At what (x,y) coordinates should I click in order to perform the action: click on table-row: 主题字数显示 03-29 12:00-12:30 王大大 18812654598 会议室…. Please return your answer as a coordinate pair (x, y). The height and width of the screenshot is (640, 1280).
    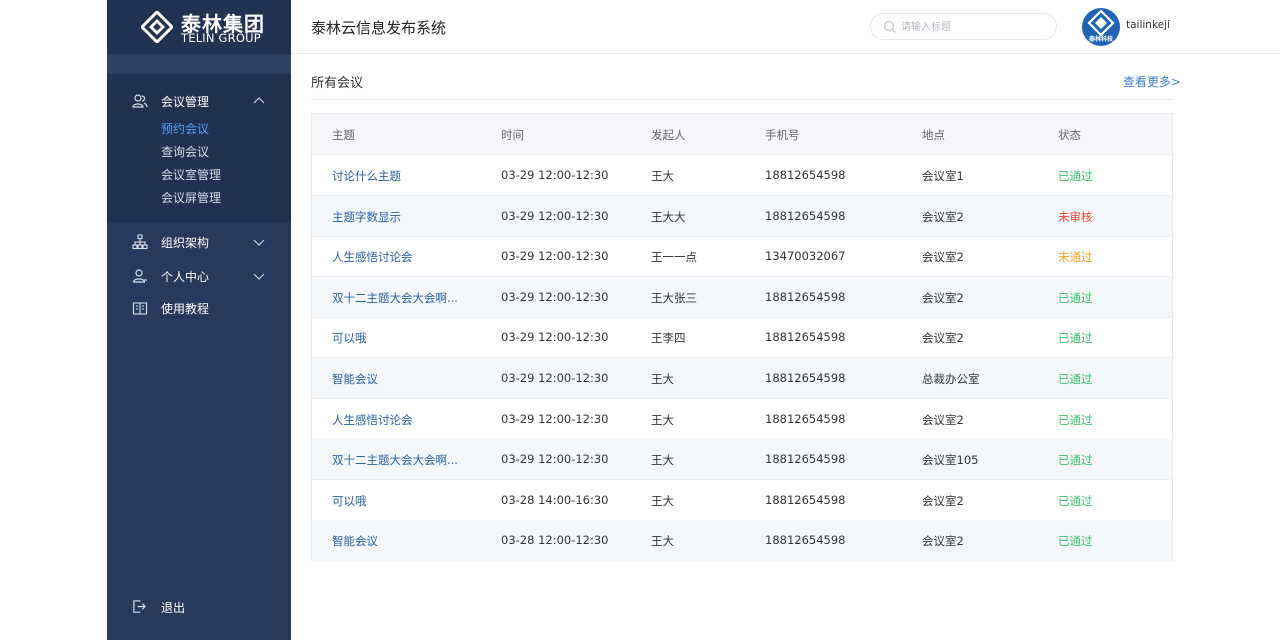
    Looking at the image, I should click on (742, 216).